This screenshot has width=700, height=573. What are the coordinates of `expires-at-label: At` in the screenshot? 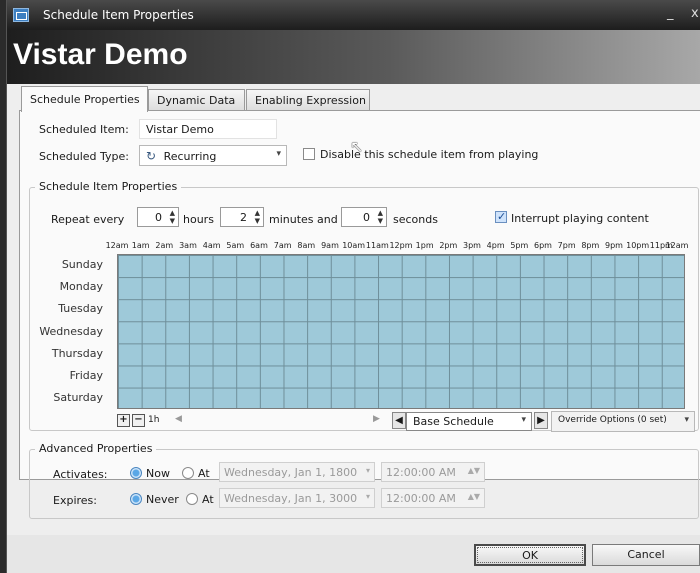 It's located at (208, 499).